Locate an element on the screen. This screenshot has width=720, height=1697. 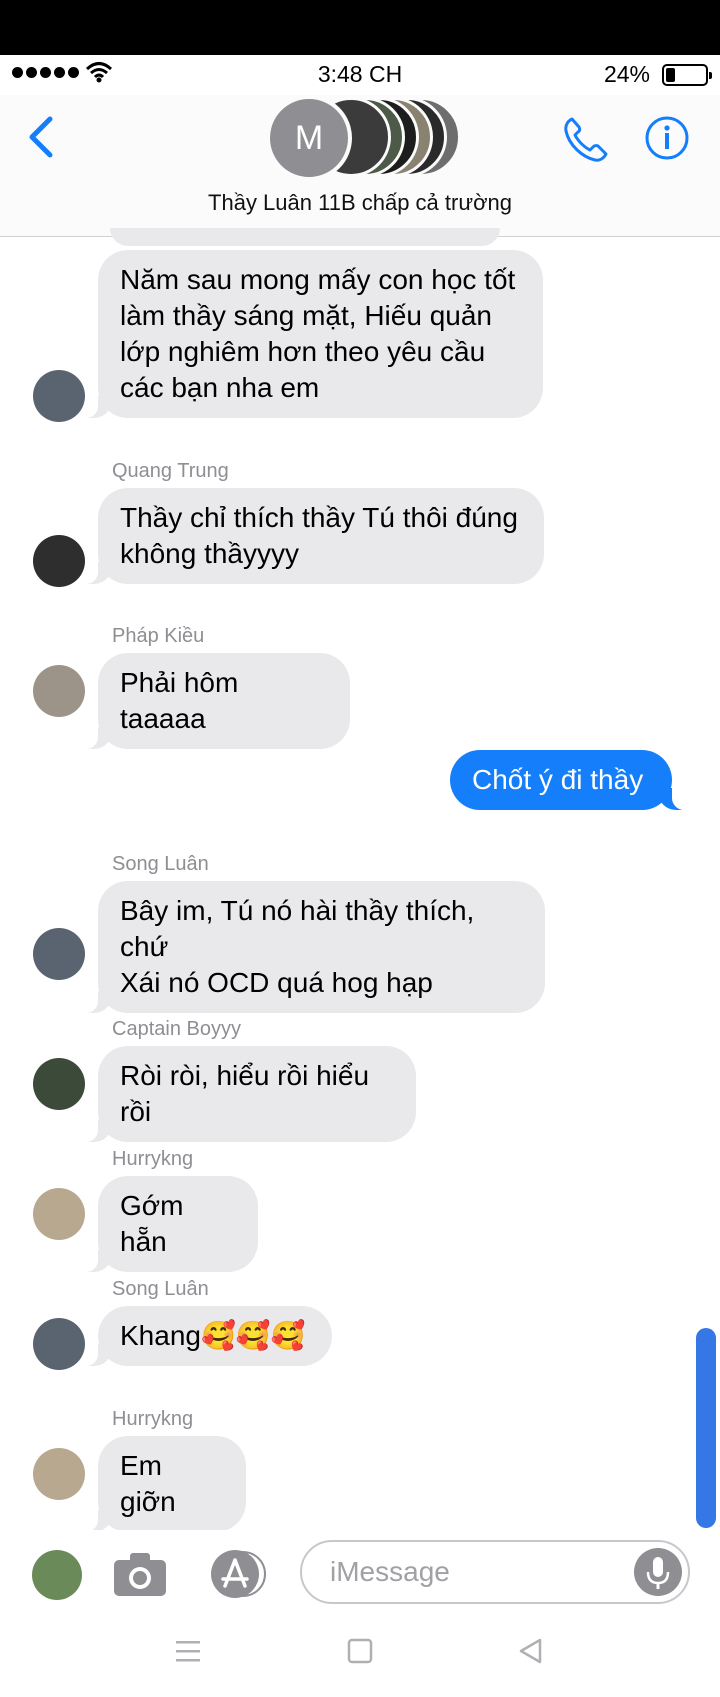
square-home-icon is located at coordinates (360, 1651).